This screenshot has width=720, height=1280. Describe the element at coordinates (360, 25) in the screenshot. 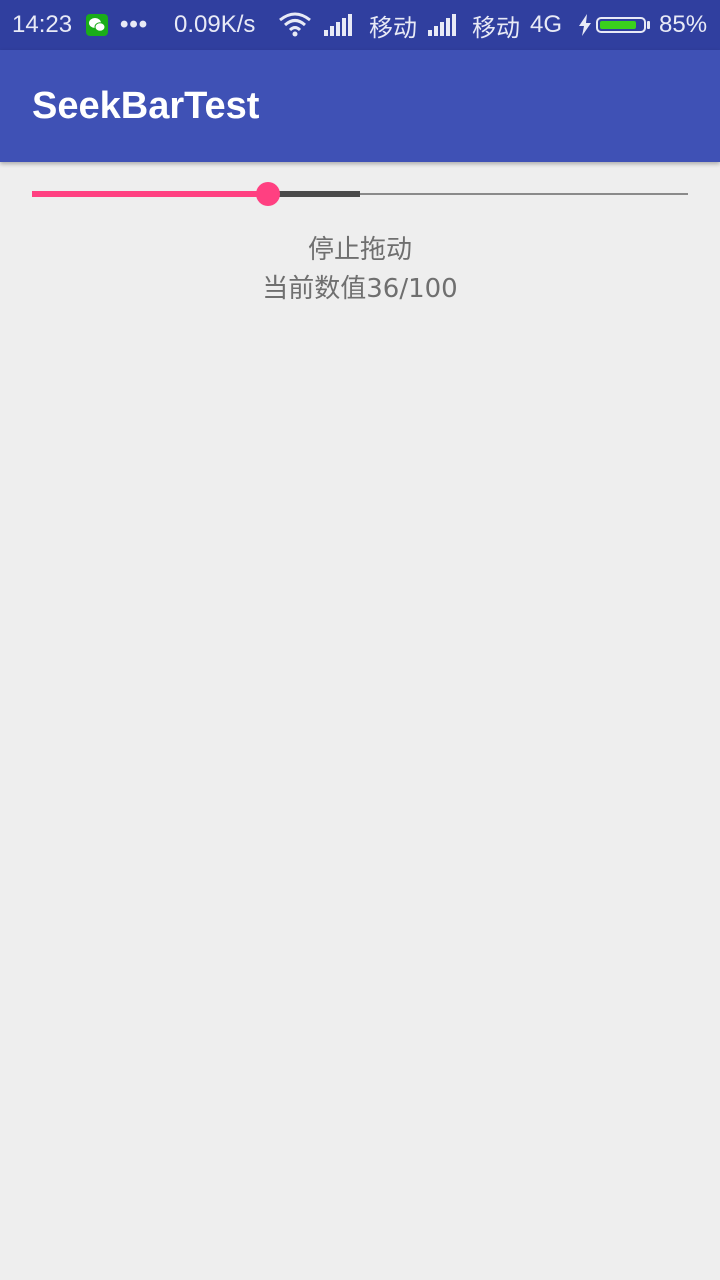

I see `status-bar: 14:23 ••• 0.09K/s 移动 移动 4G 85%` at that location.